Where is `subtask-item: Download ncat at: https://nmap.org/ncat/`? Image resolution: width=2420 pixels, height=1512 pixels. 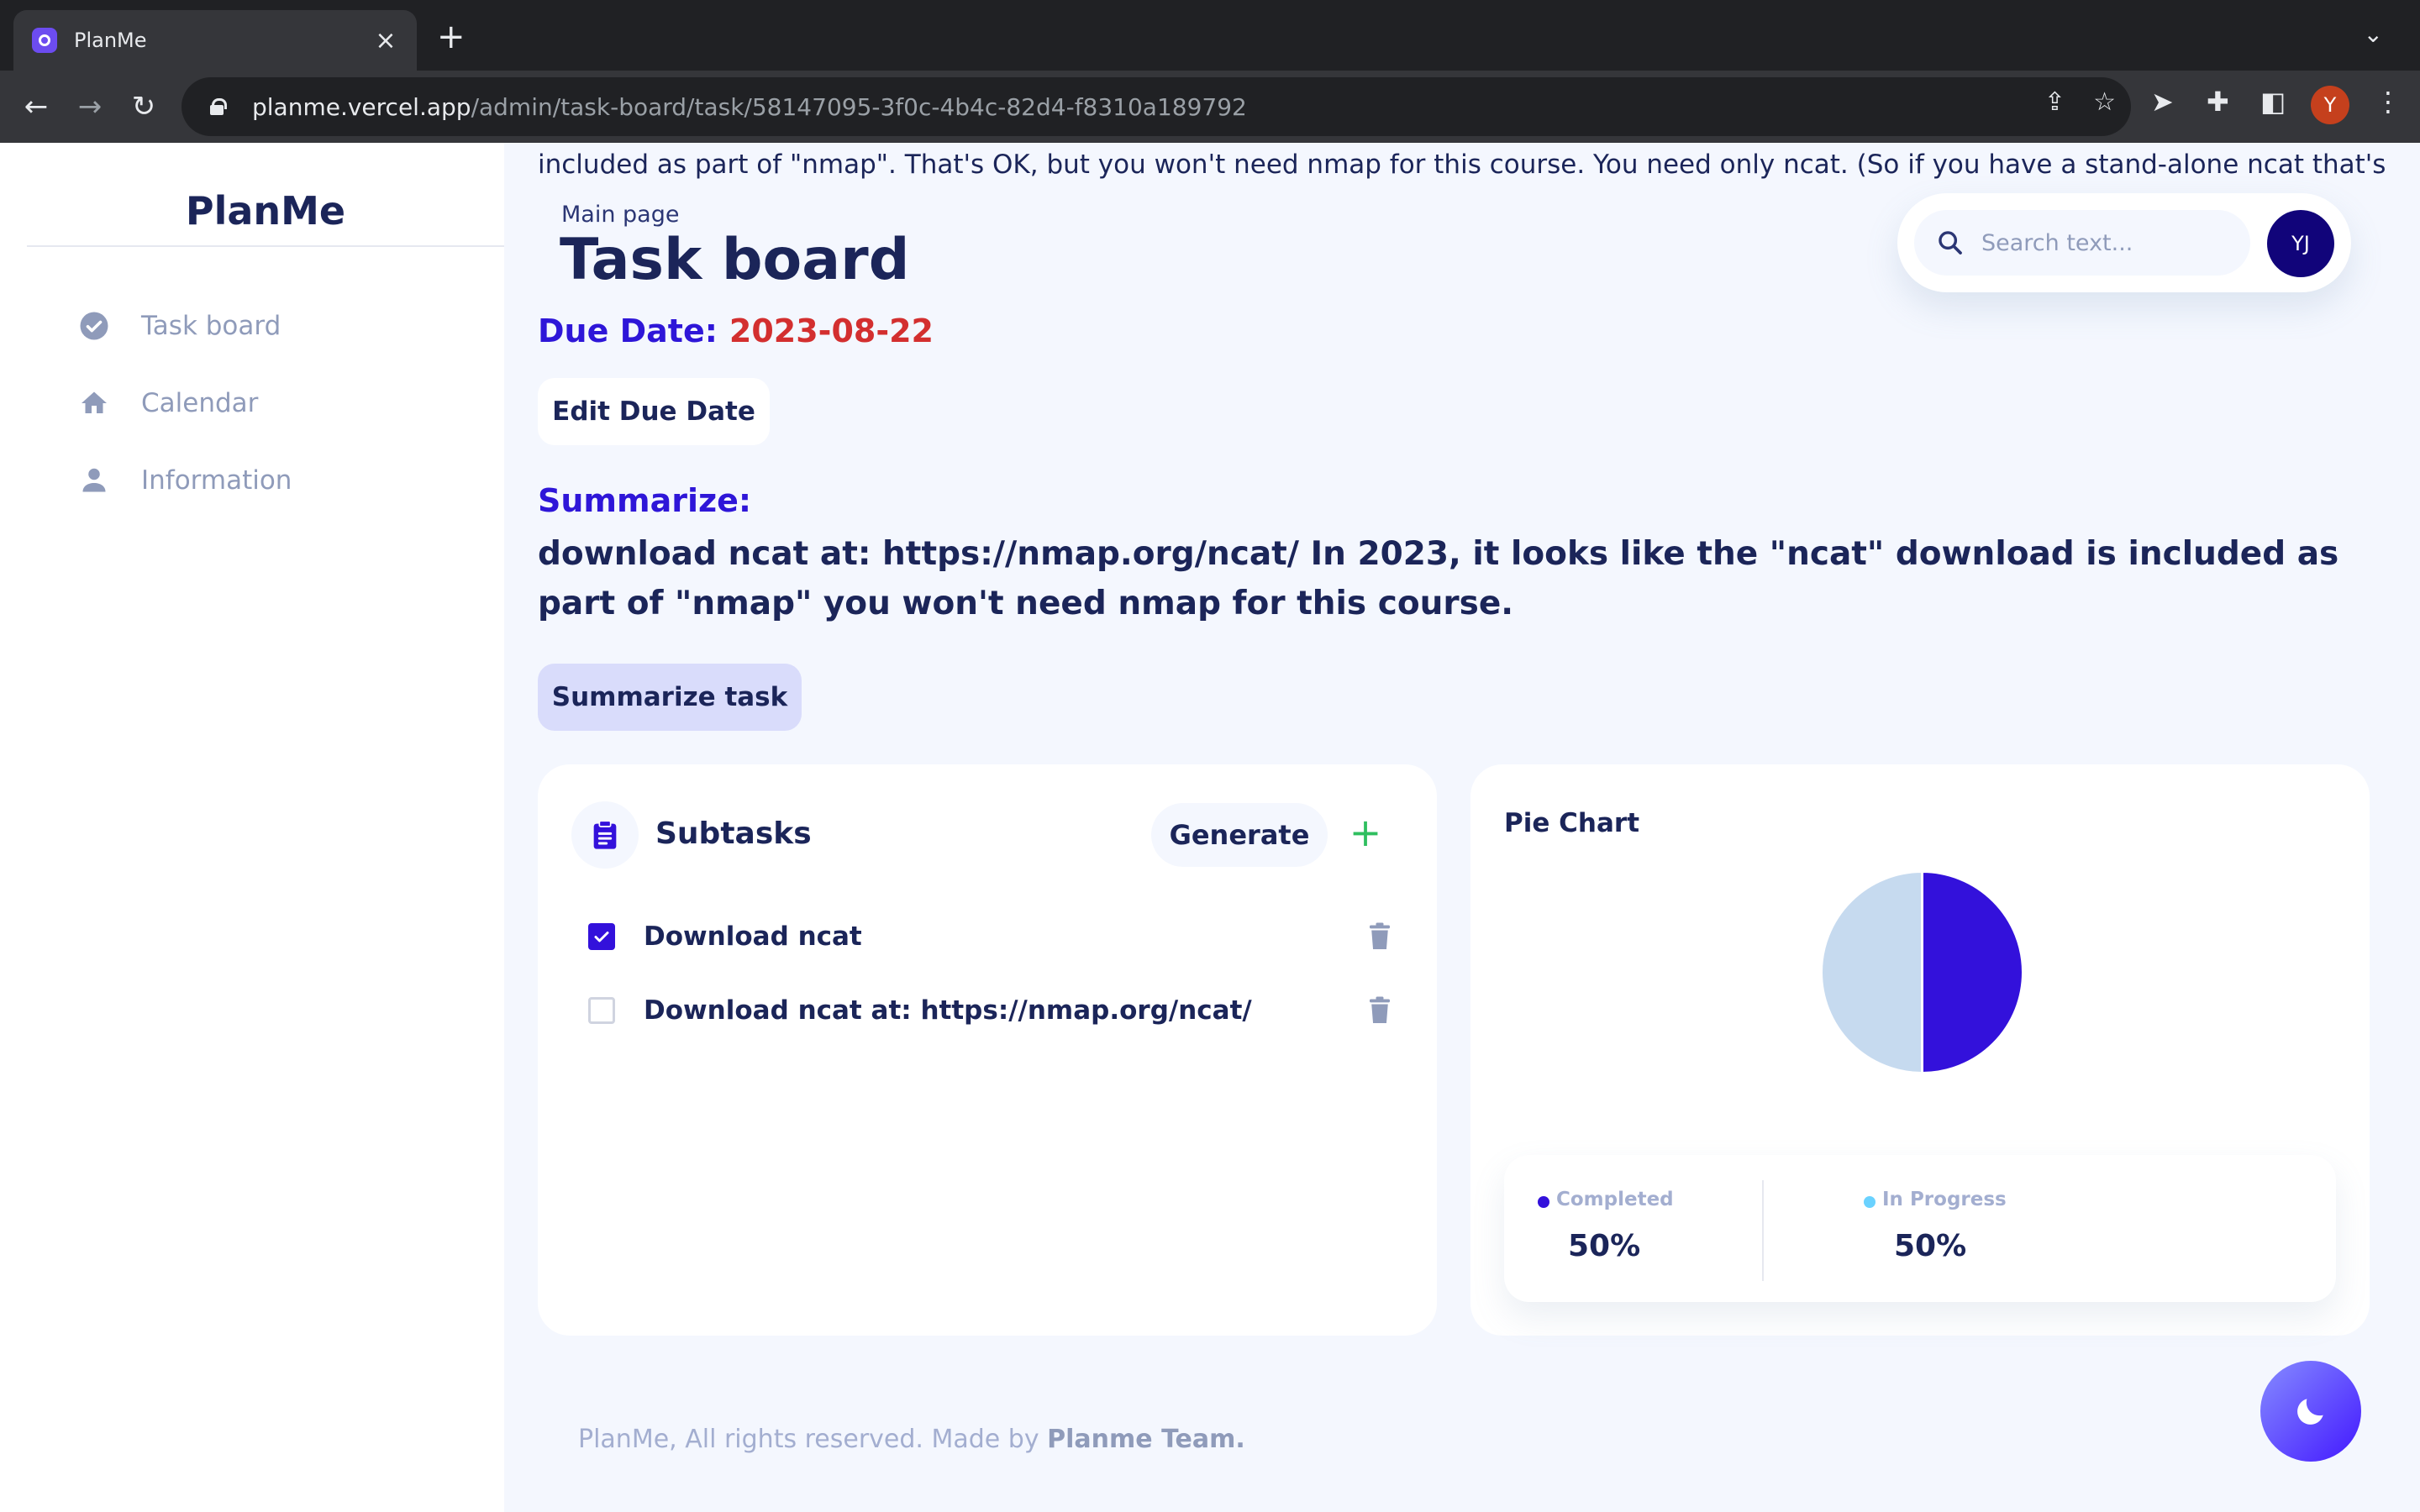
subtask-item: Download ncat at: https://nmap.org/ncat/ is located at coordinates (992, 1010).